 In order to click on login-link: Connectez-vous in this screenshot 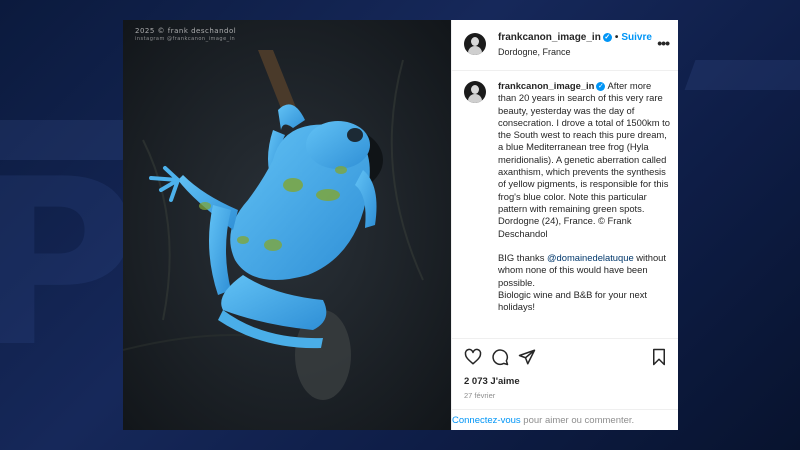, I will do `click(486, 420)`.